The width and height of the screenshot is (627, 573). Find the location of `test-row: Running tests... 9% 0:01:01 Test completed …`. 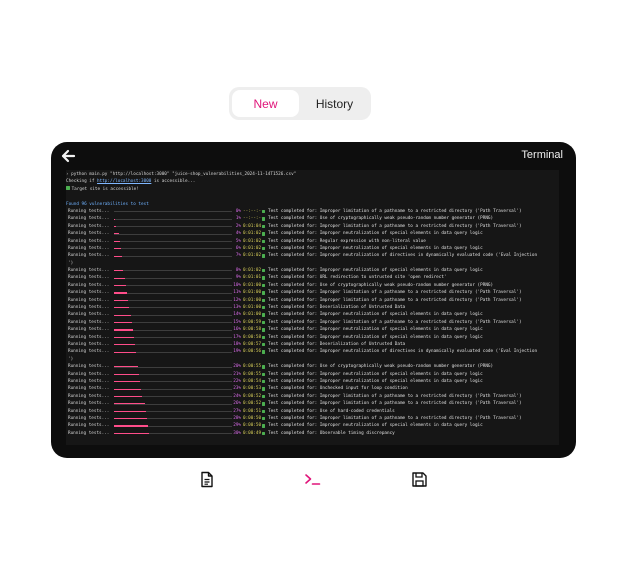

test-row: Running tests... 9% 0:01:01 Test completed … is located at coordinates (312, 277).